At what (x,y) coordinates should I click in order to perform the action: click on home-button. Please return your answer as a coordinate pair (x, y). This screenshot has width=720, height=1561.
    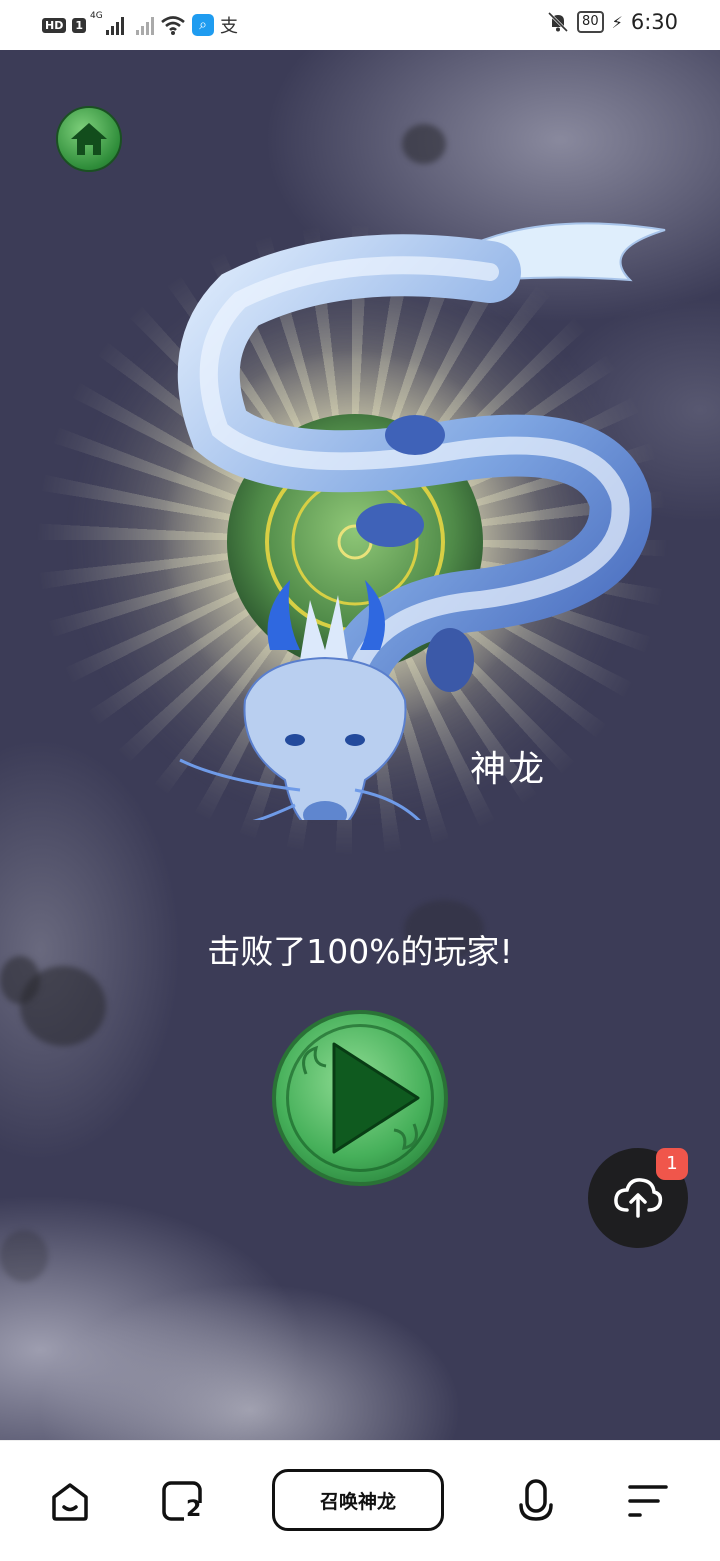
    Looking at the image, I should click on (89, 139).